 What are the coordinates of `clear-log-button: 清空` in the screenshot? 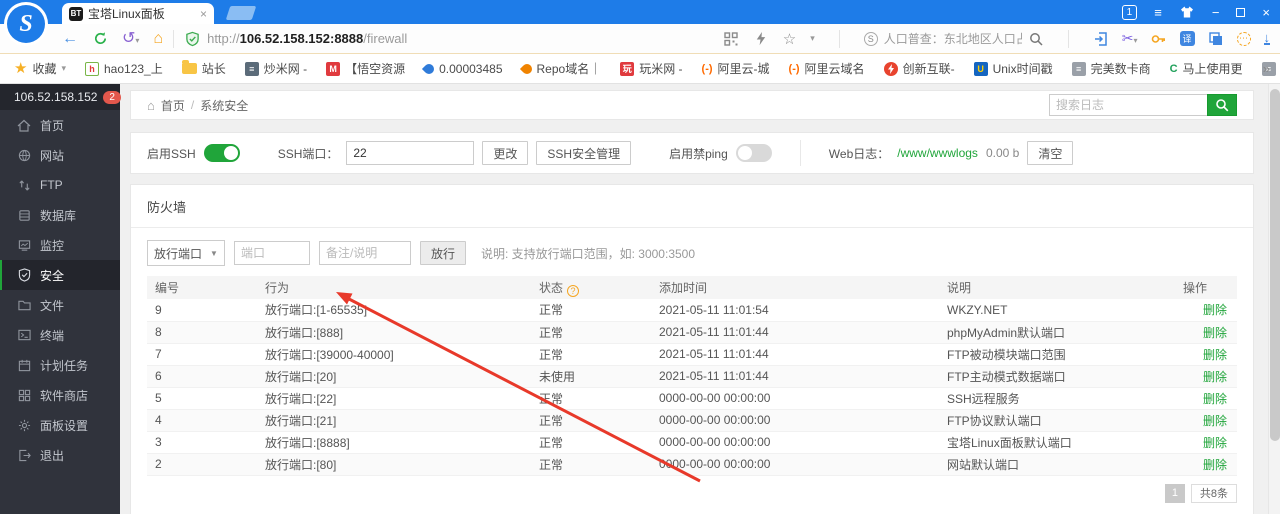 It's located at (1050, 153).